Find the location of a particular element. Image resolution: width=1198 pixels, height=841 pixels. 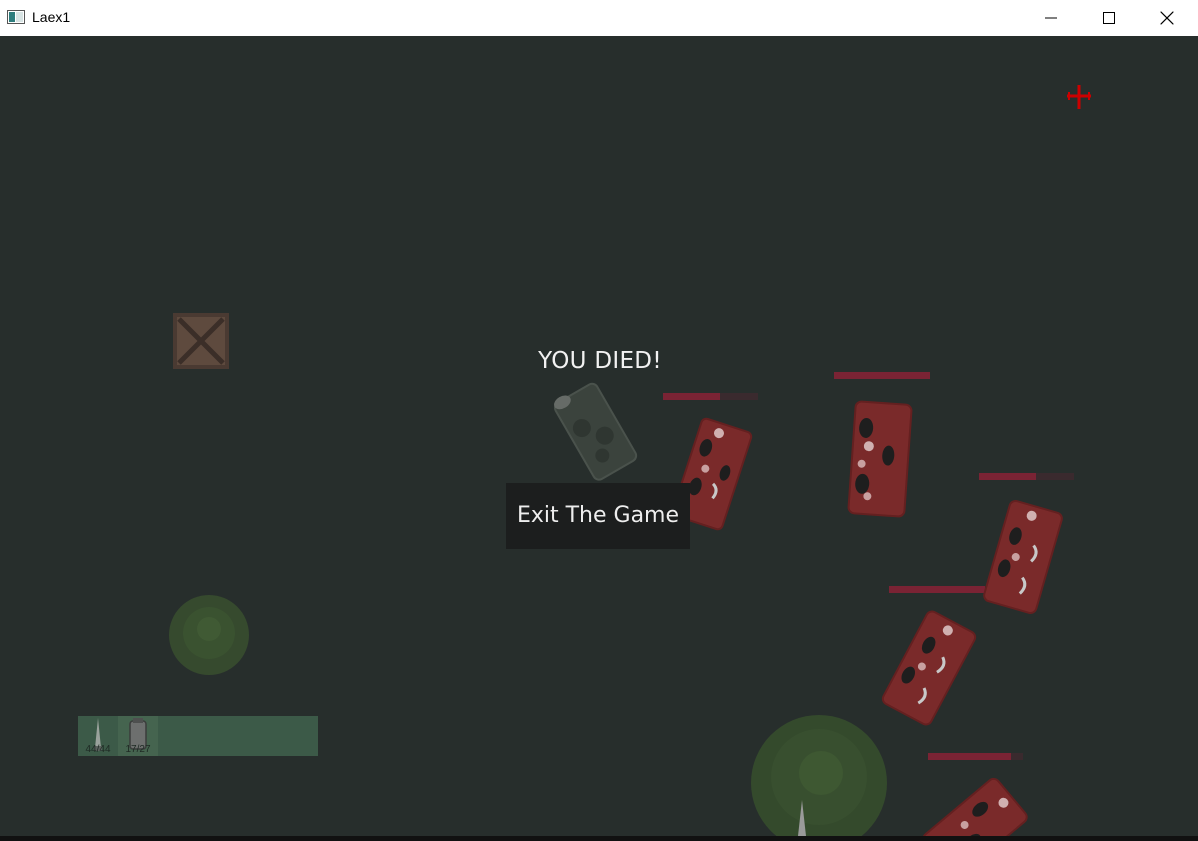

close-icon is located at coordinates (1167, 18).